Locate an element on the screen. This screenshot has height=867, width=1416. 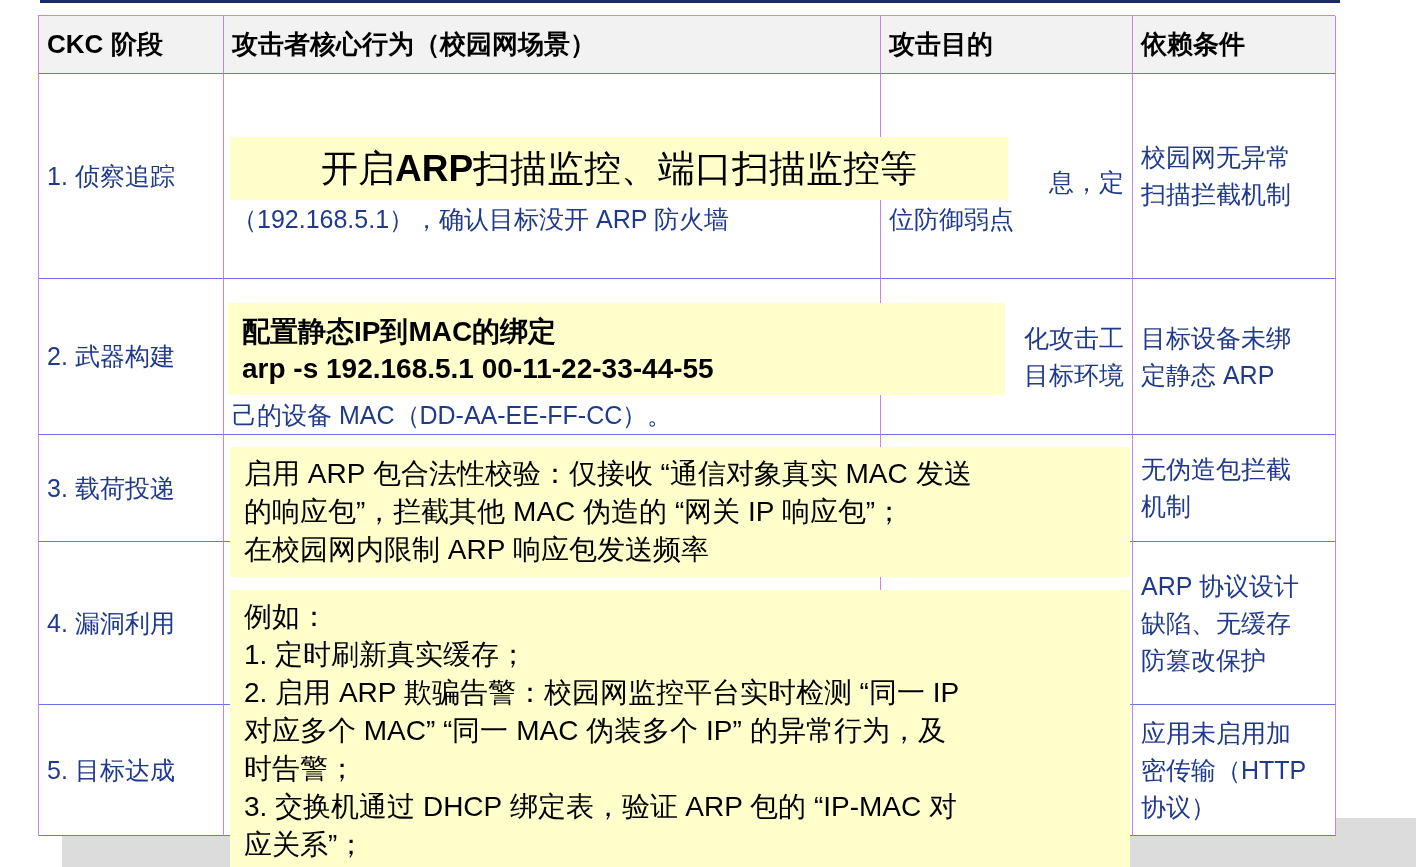
stage-cell: 4. 漏洞利用 is located at coordinates (131, 623).